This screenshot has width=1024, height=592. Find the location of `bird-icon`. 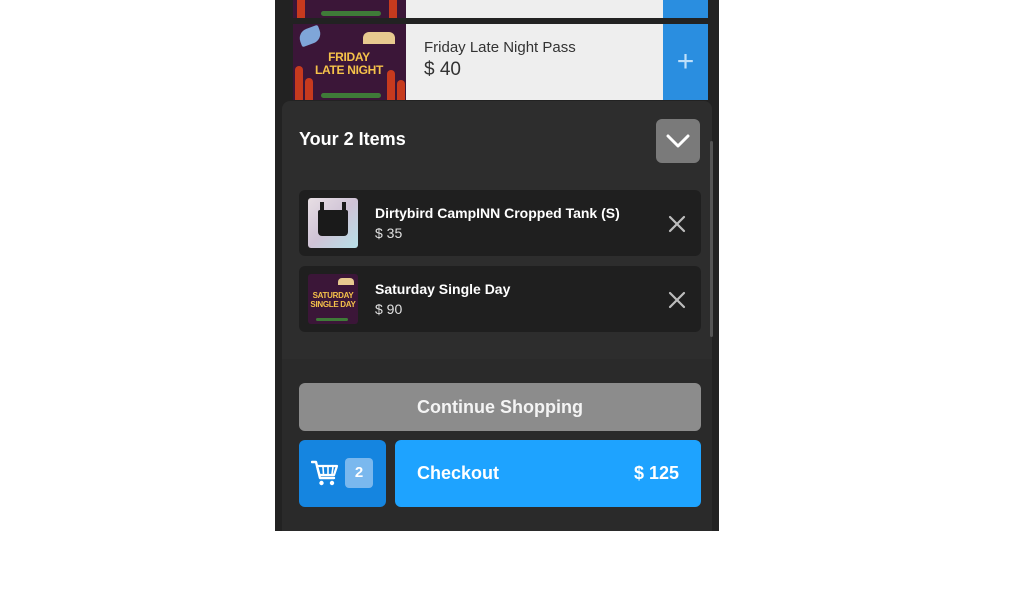

bird-icon is located at coordinates (310, 36).